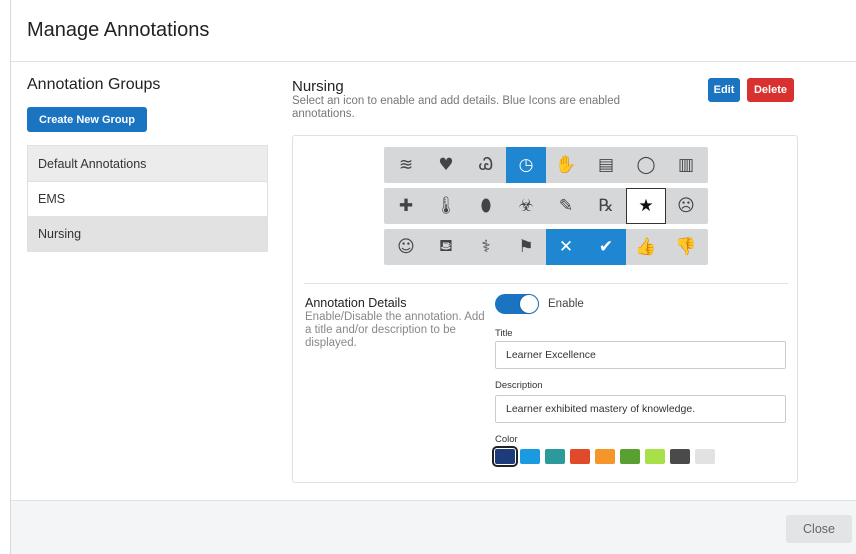 Image resolution: width=856 pixels, height=554 pixels. Describe the element at coordinates (566, 247) in the screenshot. I see `x-mark-icon: ✕` at that location.